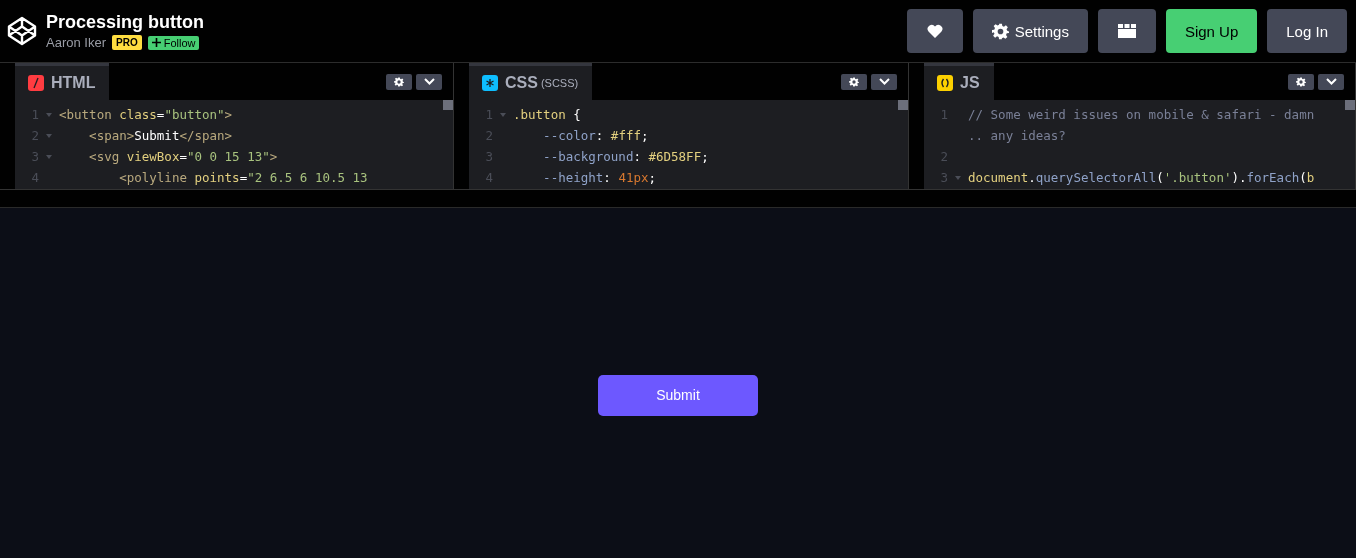 Image resolution: width=1356 pixels, height=558 pixels. I want to click on sign-up-button: Sign Up, so click(1211, 31).